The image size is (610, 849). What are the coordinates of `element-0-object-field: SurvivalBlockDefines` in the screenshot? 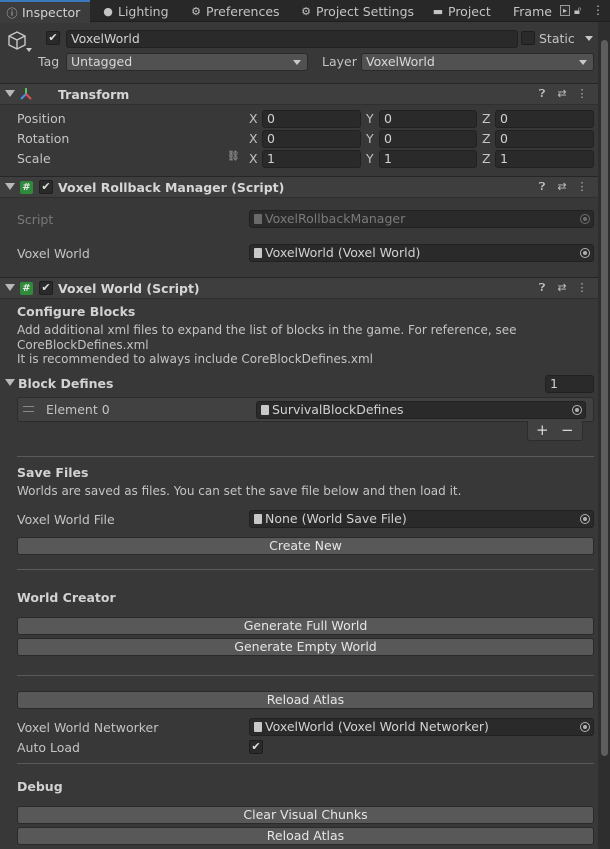 It's located at (421, 410).